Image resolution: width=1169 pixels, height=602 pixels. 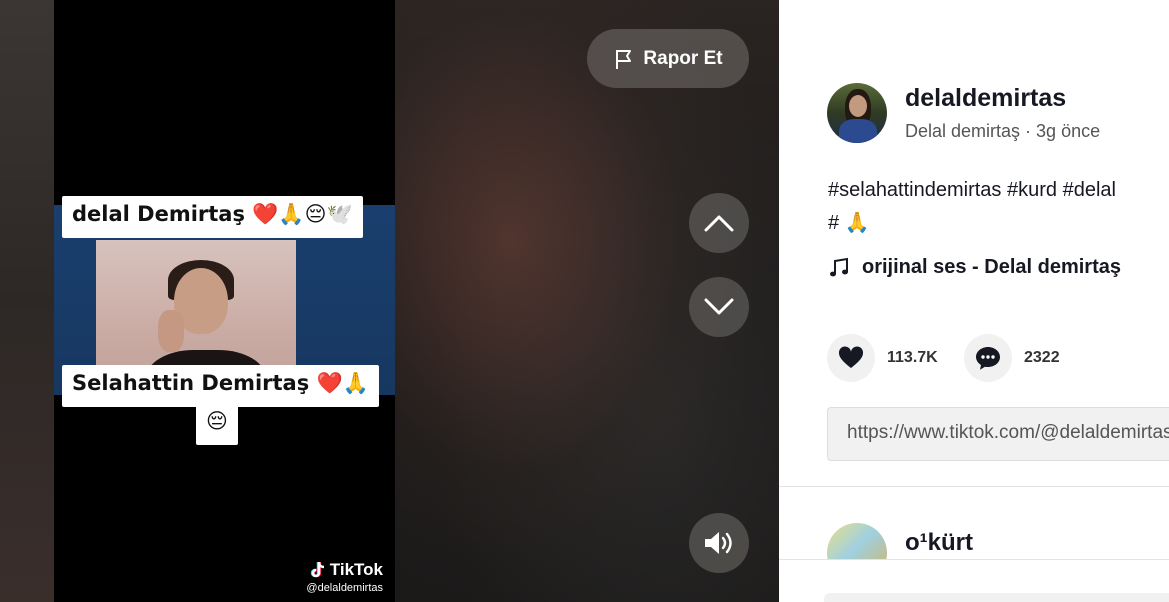 I want to click on chevron-down-icon, so click(x=719, y=306).